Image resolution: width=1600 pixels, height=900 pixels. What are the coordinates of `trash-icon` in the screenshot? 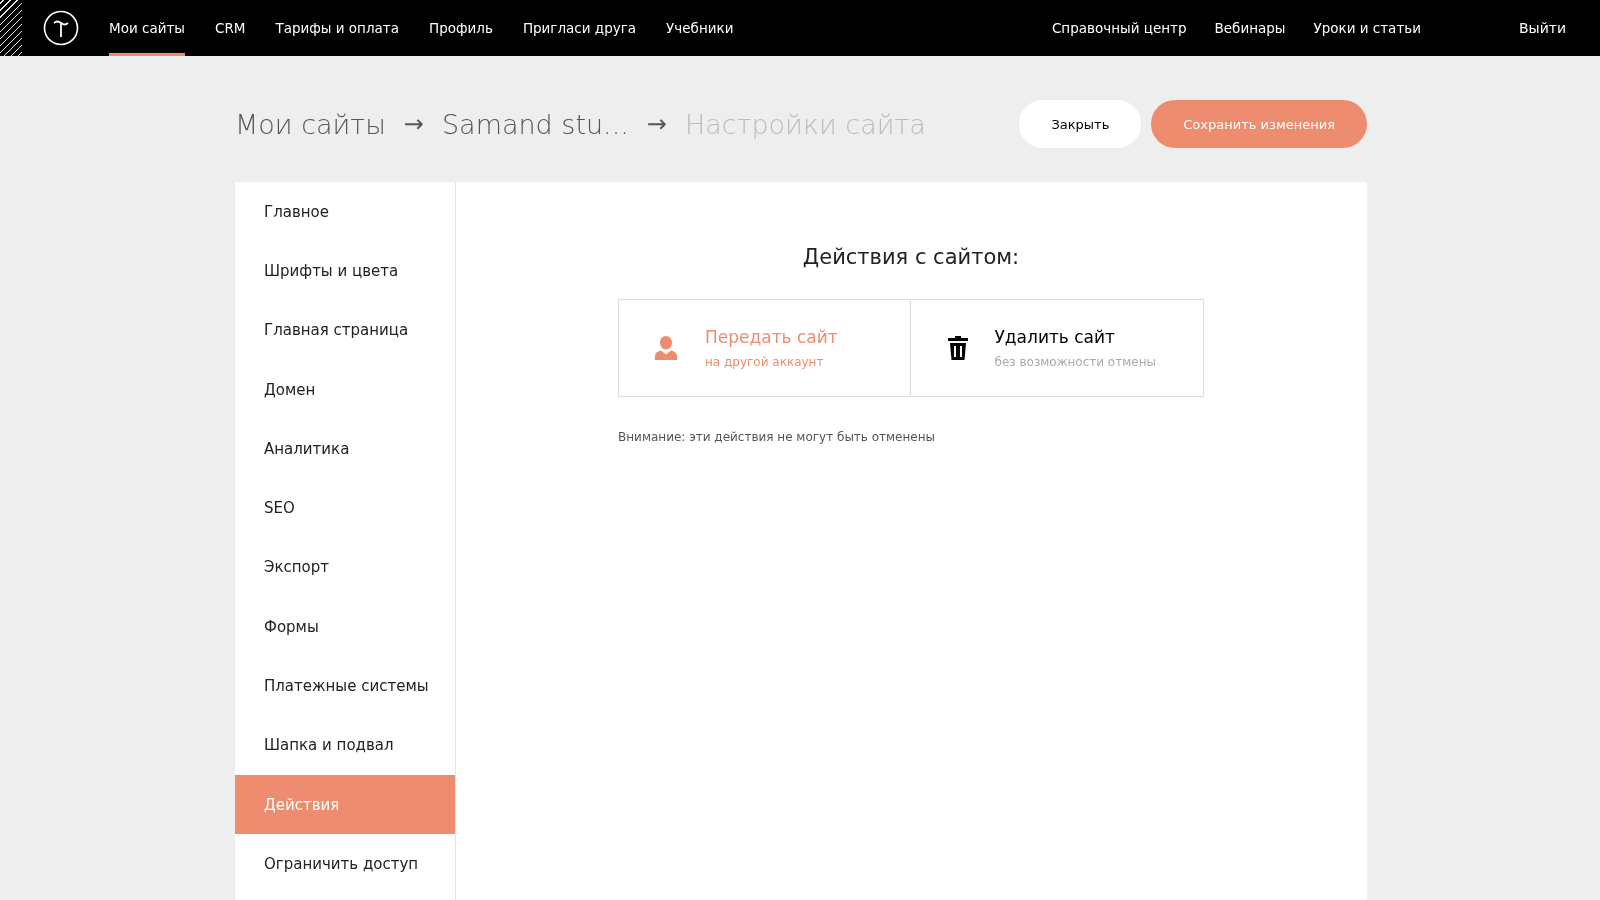 It's located at (957, 348).